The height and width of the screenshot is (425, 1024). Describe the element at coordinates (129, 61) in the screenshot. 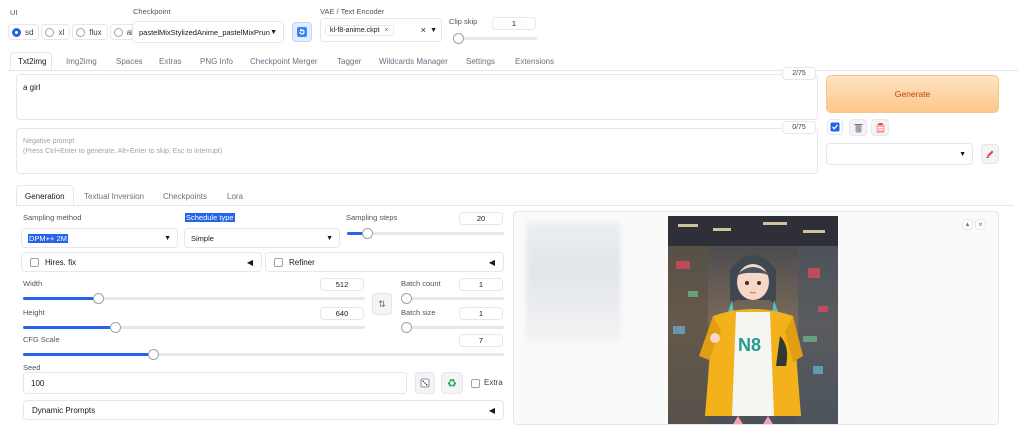

I see `tab-spaces: Spaces` at that location.